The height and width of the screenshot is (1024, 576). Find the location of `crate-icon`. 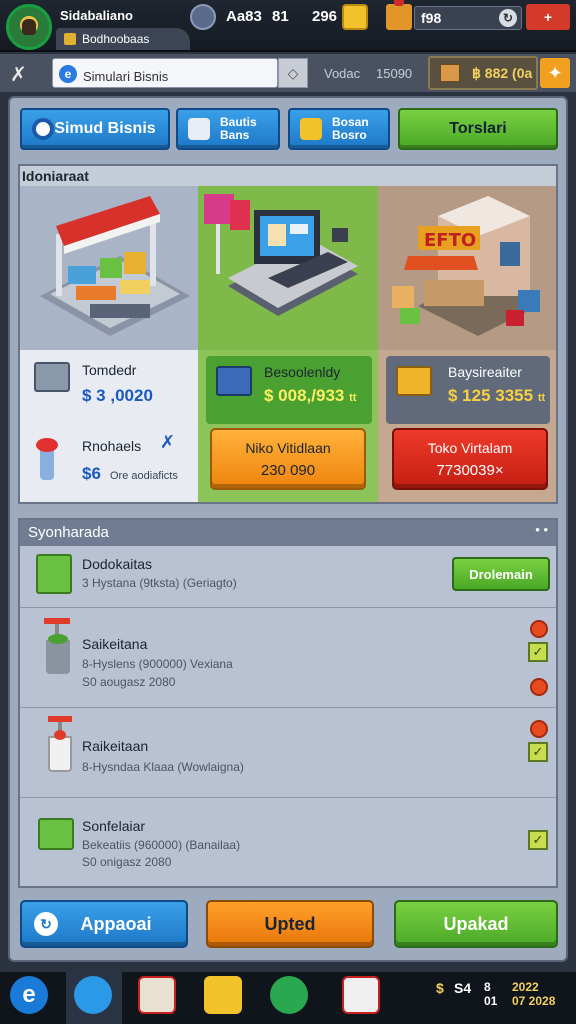

crate-icon is located at coordinates (450, 73).